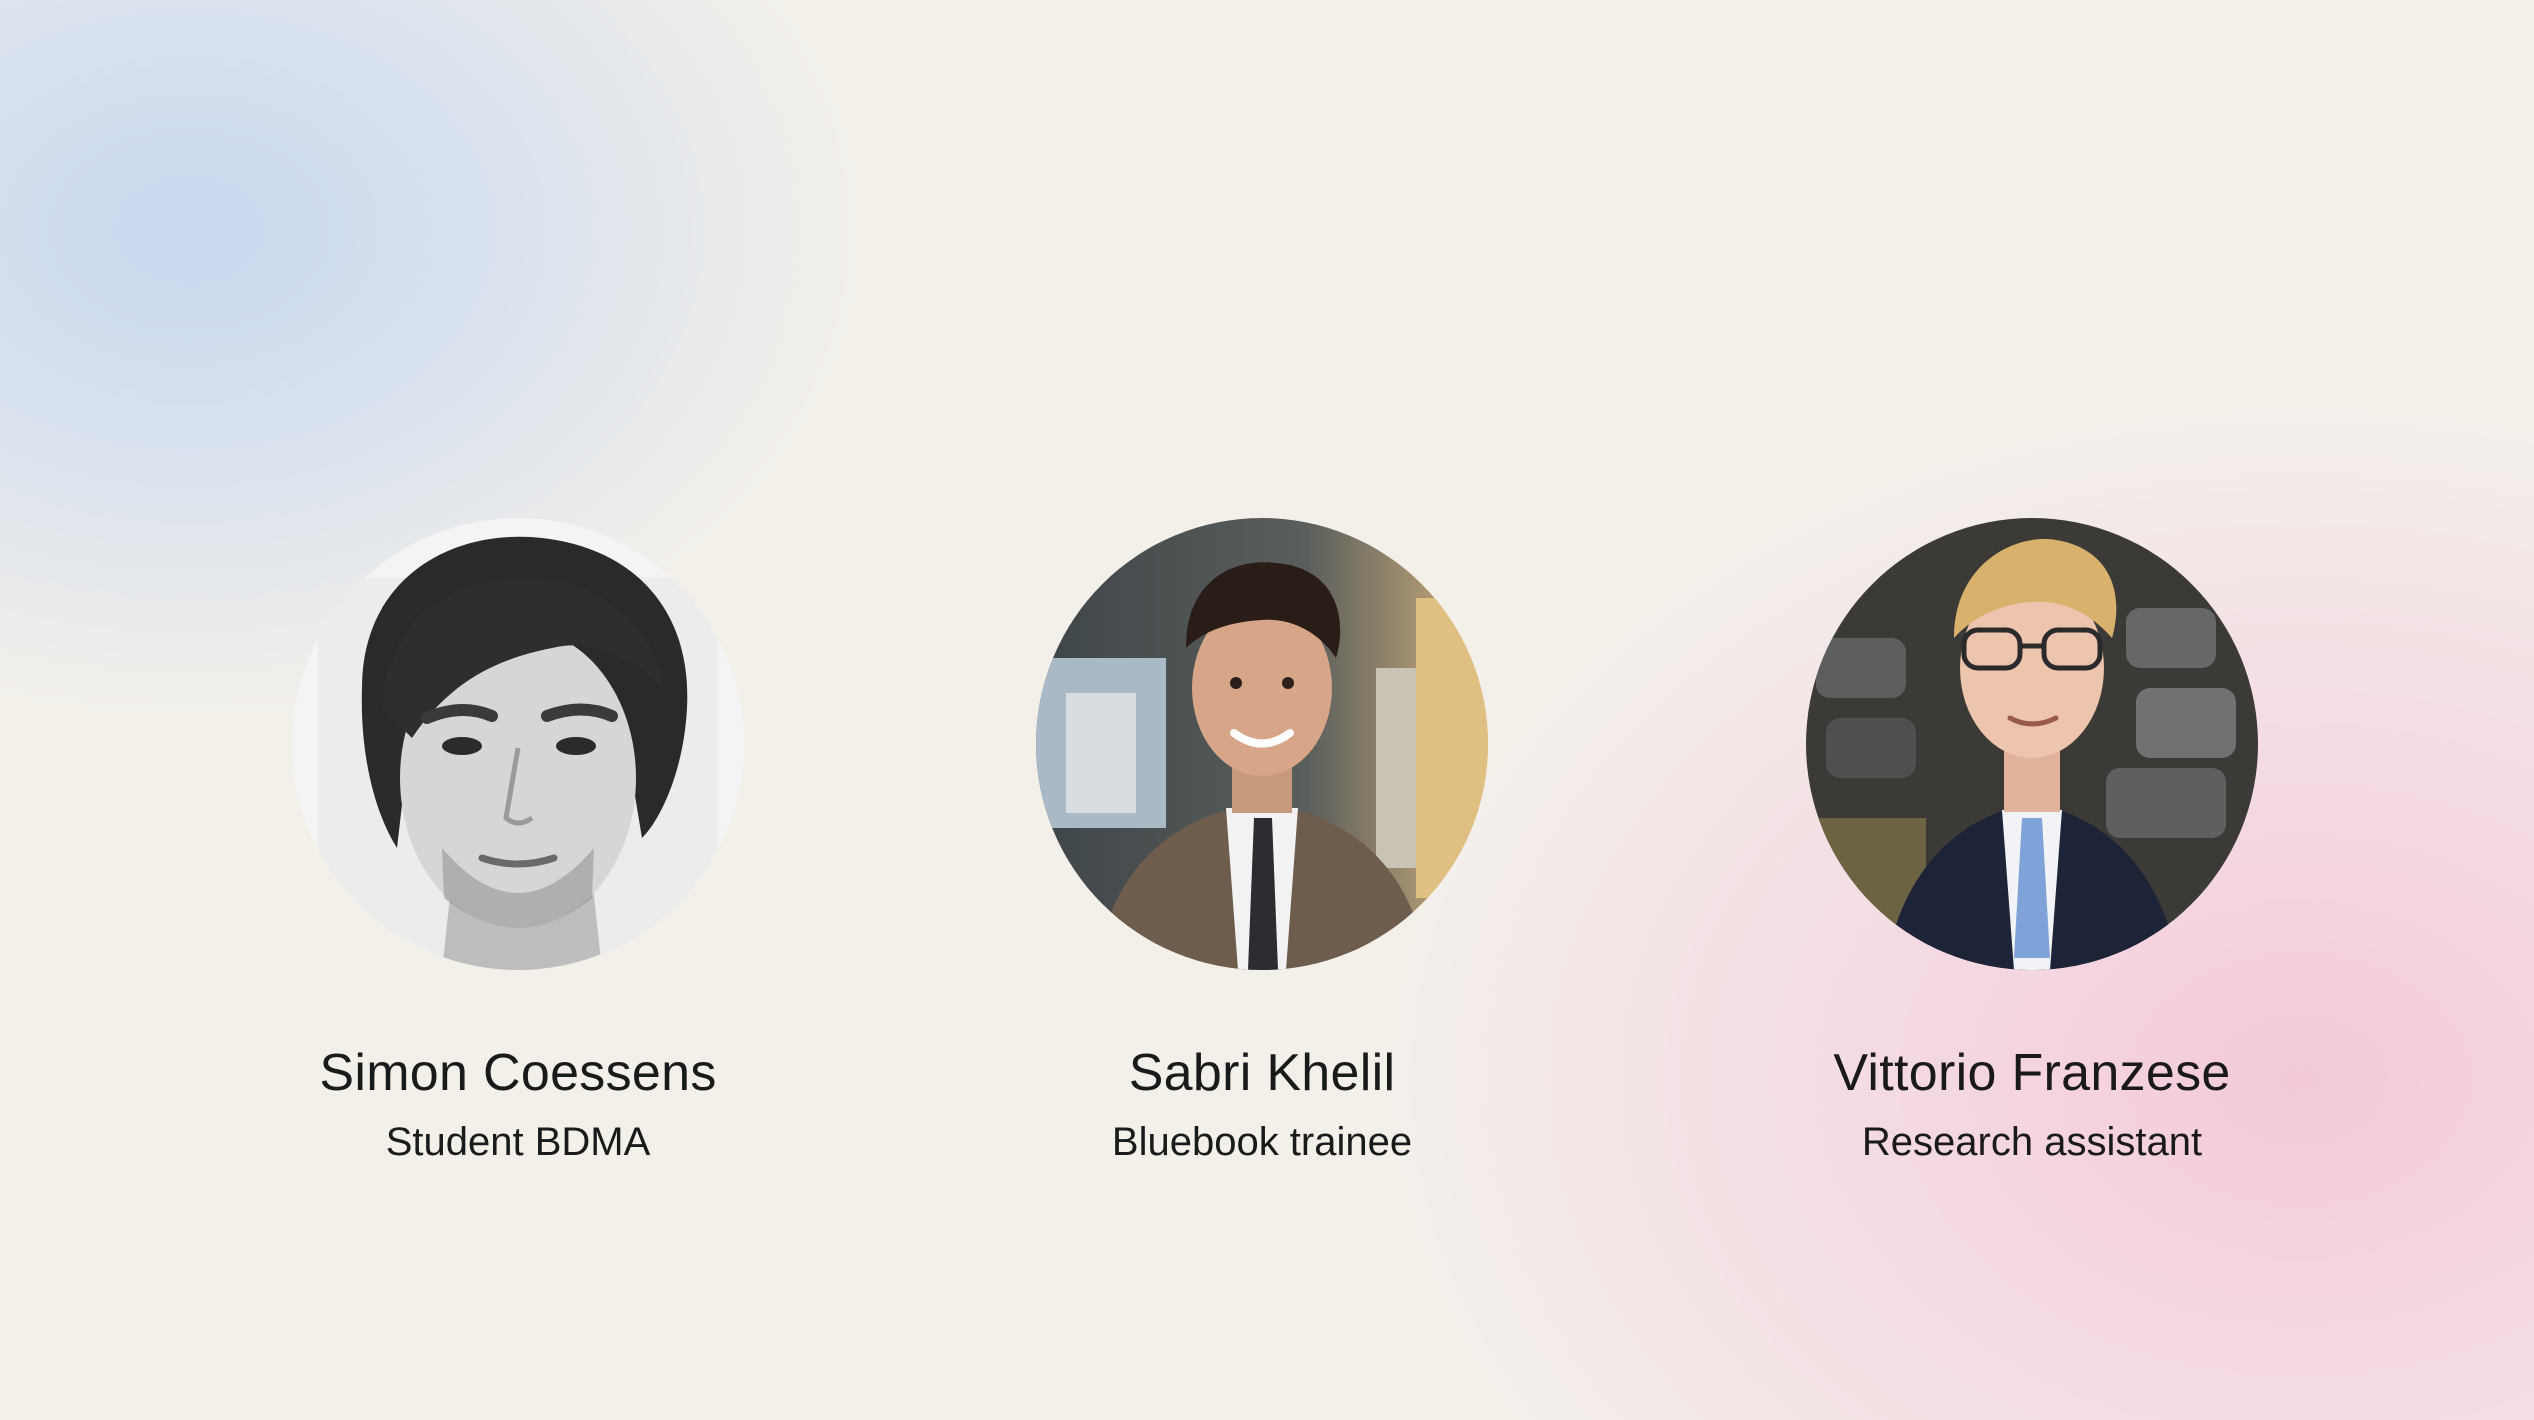  I want to click on member-name: Simon Coessens, so click(518, 1073).